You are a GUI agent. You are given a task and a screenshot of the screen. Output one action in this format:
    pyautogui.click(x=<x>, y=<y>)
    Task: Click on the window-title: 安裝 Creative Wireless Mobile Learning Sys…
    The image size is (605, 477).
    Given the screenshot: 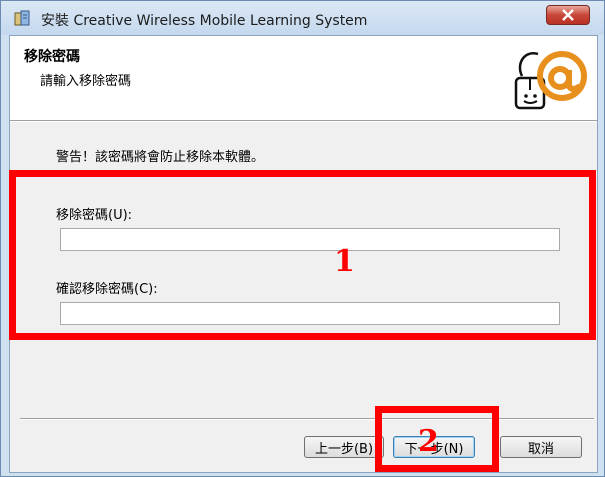 What is the action you would take?
    pyautogui.click(x=204, y=21)
    